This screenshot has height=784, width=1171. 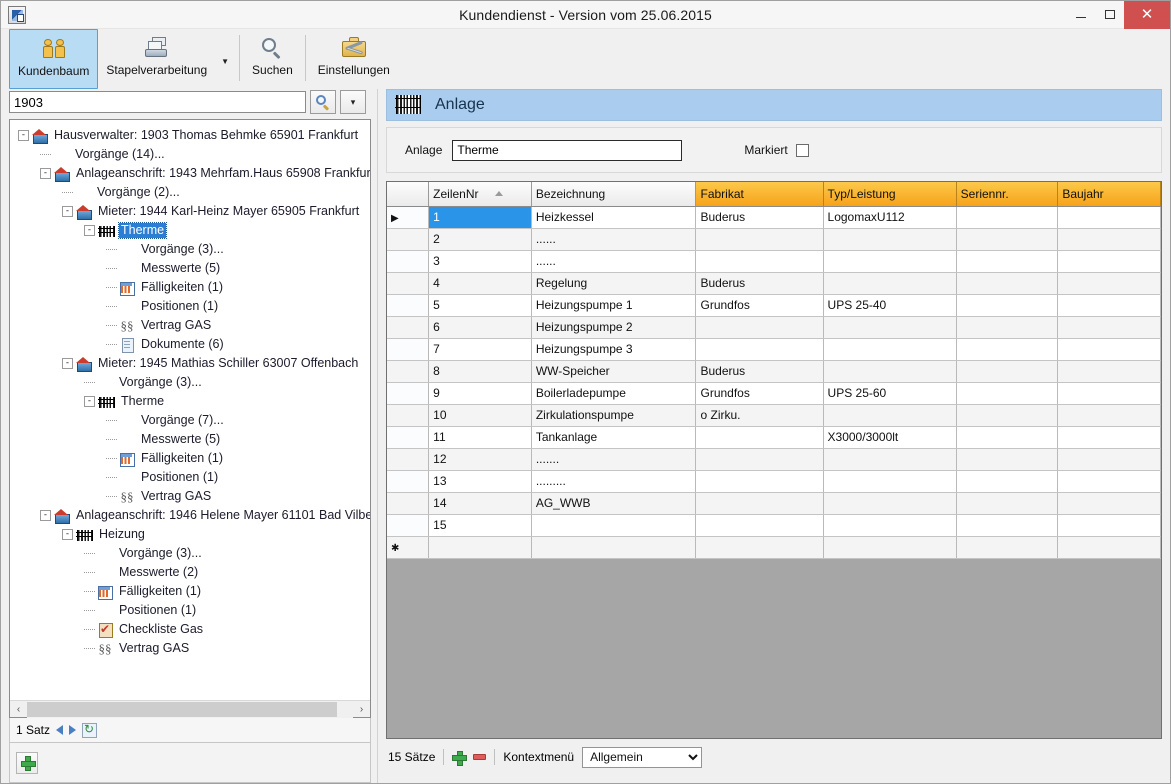 What do you see at coordinates (190, 344) in the screenshot?
I see `tree-node: Dokumente (6)` at bounding box center [190, 344].